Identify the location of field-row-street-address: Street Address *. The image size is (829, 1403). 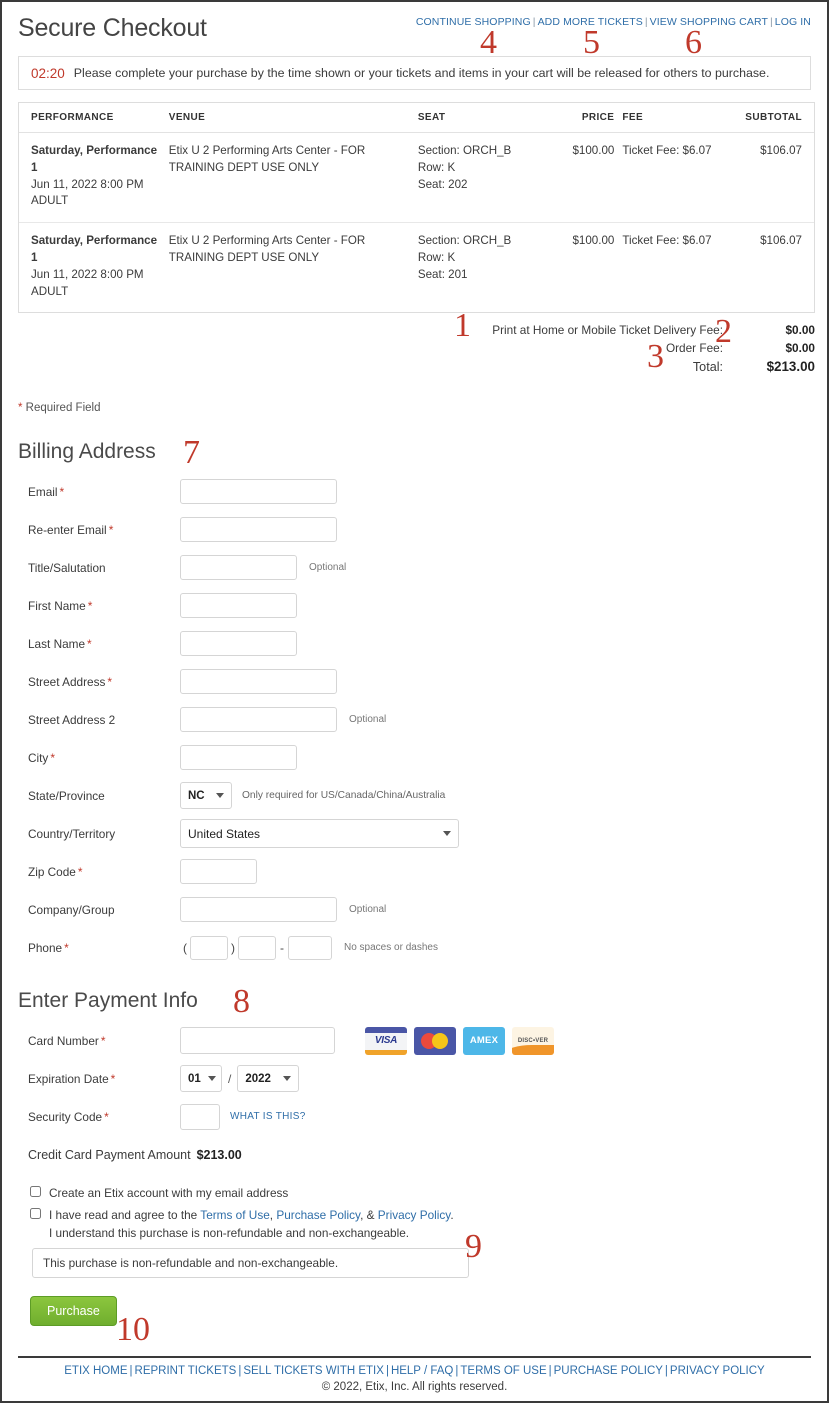
(414, 681).